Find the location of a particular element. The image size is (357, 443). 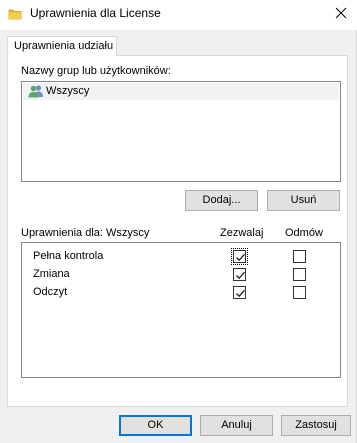

allow-column-header: Zezwalaj is located at coordinates (242, 233).